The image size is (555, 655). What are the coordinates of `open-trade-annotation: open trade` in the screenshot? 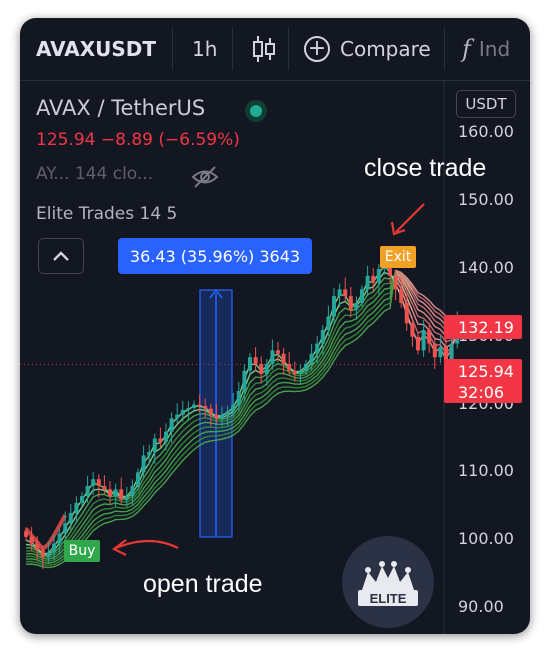 It's located at (203, 584).